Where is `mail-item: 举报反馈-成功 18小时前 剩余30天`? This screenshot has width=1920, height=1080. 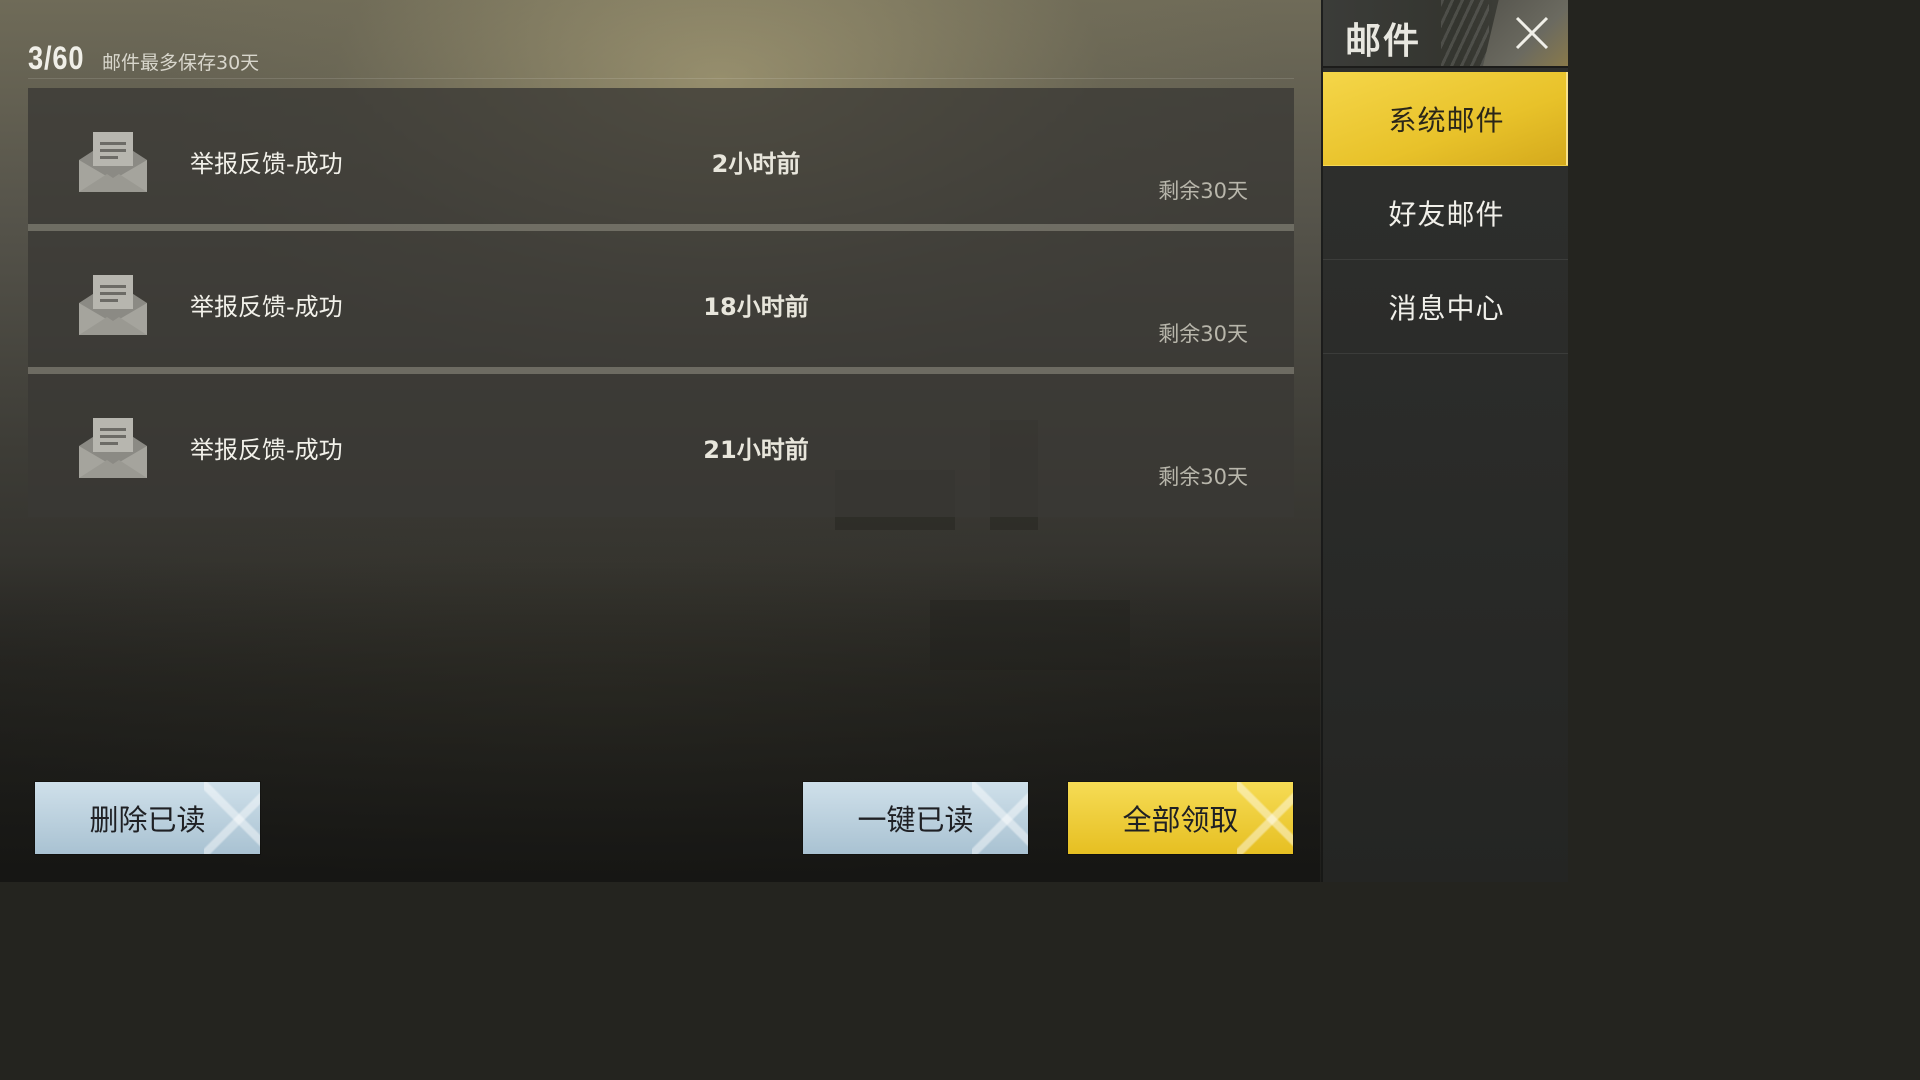
mail-item: 举报反馈-成功 18小时前 剩余30天 is located at coordinates (661, 302).